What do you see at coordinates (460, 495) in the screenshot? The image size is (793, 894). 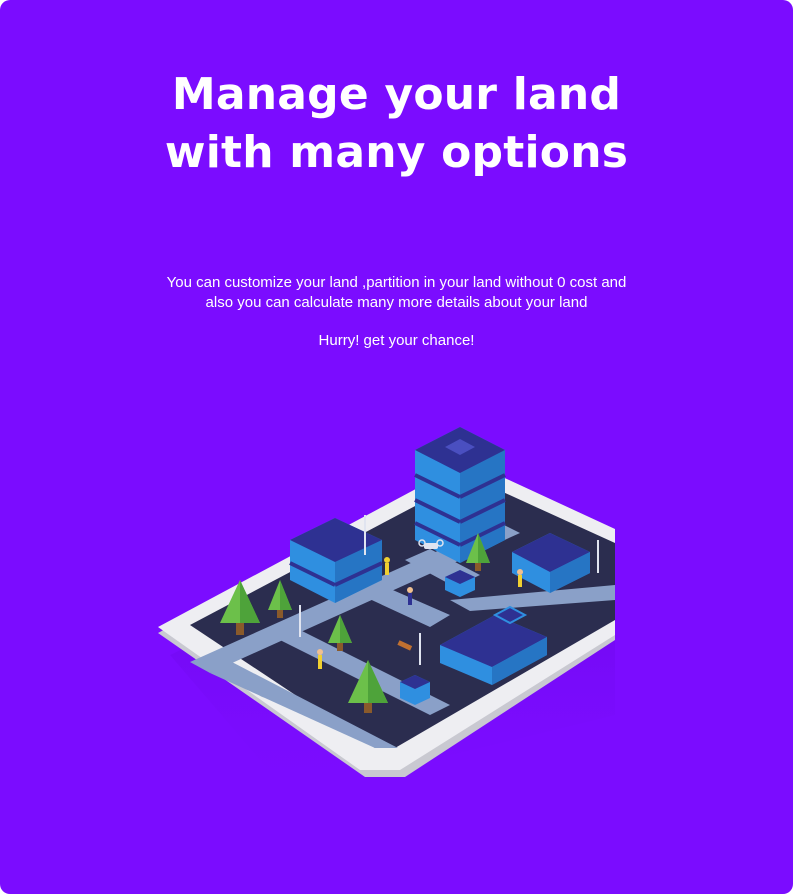 I see `tower-building-icon` at bounding box center [460, 495].